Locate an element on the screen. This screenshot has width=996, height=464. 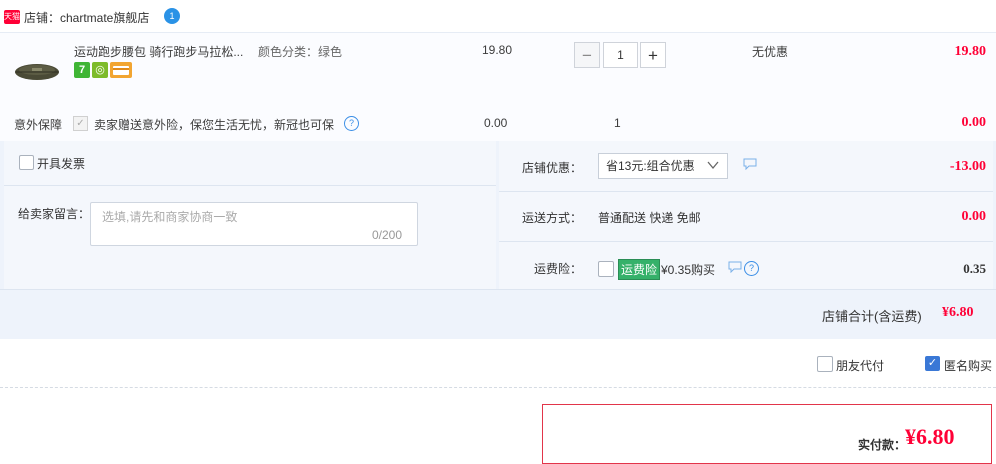
pay-label: 实付款： is located at coordinates (882, 445).